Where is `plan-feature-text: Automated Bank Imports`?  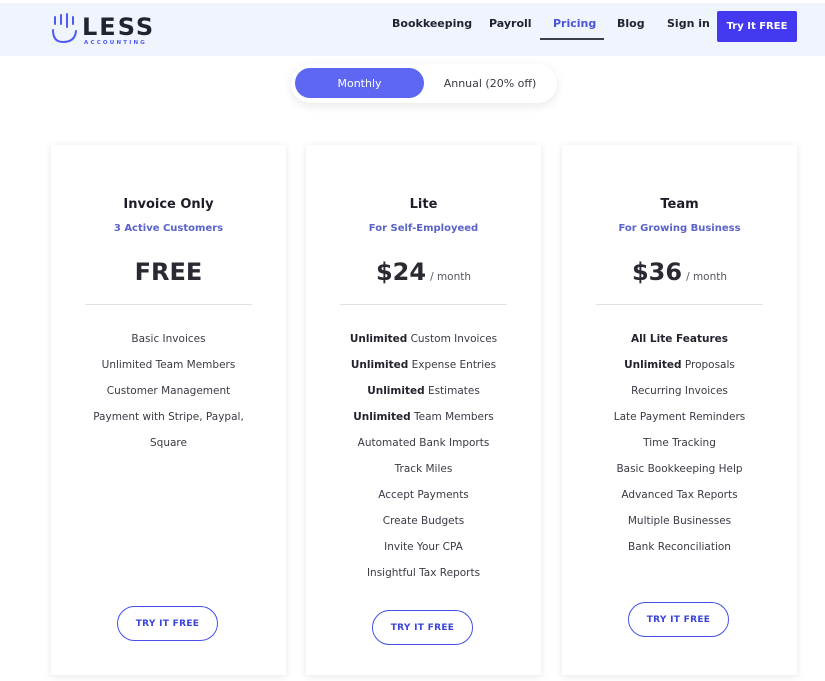
plan-feature-text: Automated Bank Imports is located at coordinates (423, 443).